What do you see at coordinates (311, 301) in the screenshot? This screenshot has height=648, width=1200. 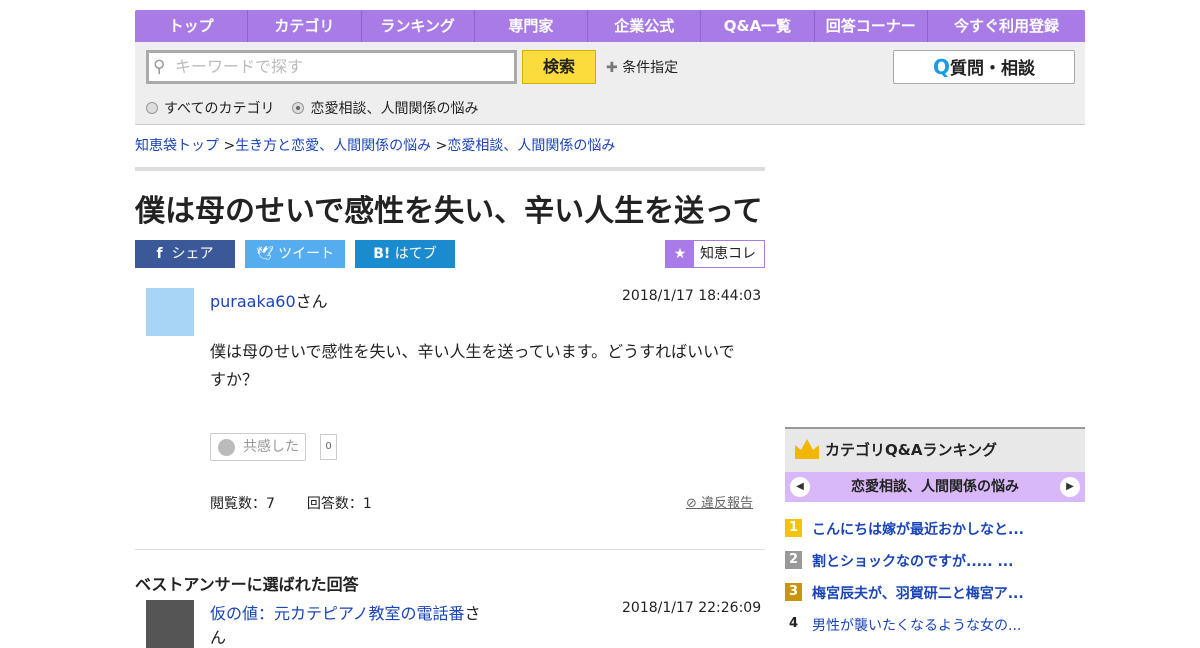 I see `san-suffix: さん` at bounding box center [311, 301].